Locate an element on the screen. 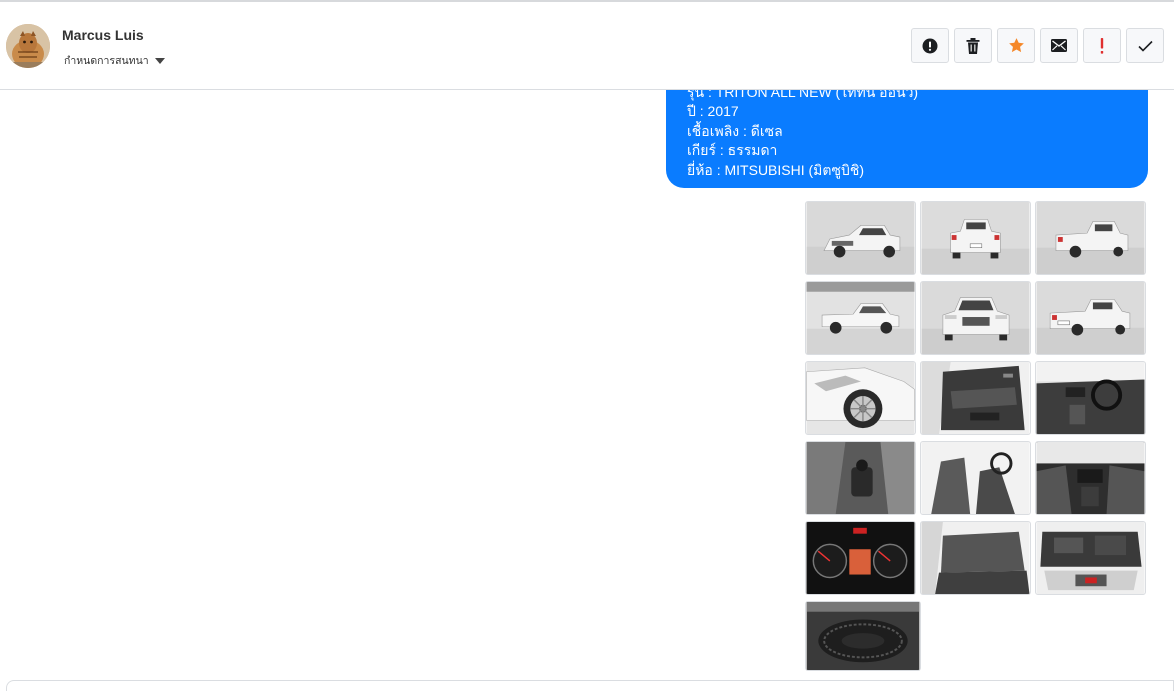 This screenshot has width=1174, height=691. car-photo-center-console is located at coordinates (1090, 478).